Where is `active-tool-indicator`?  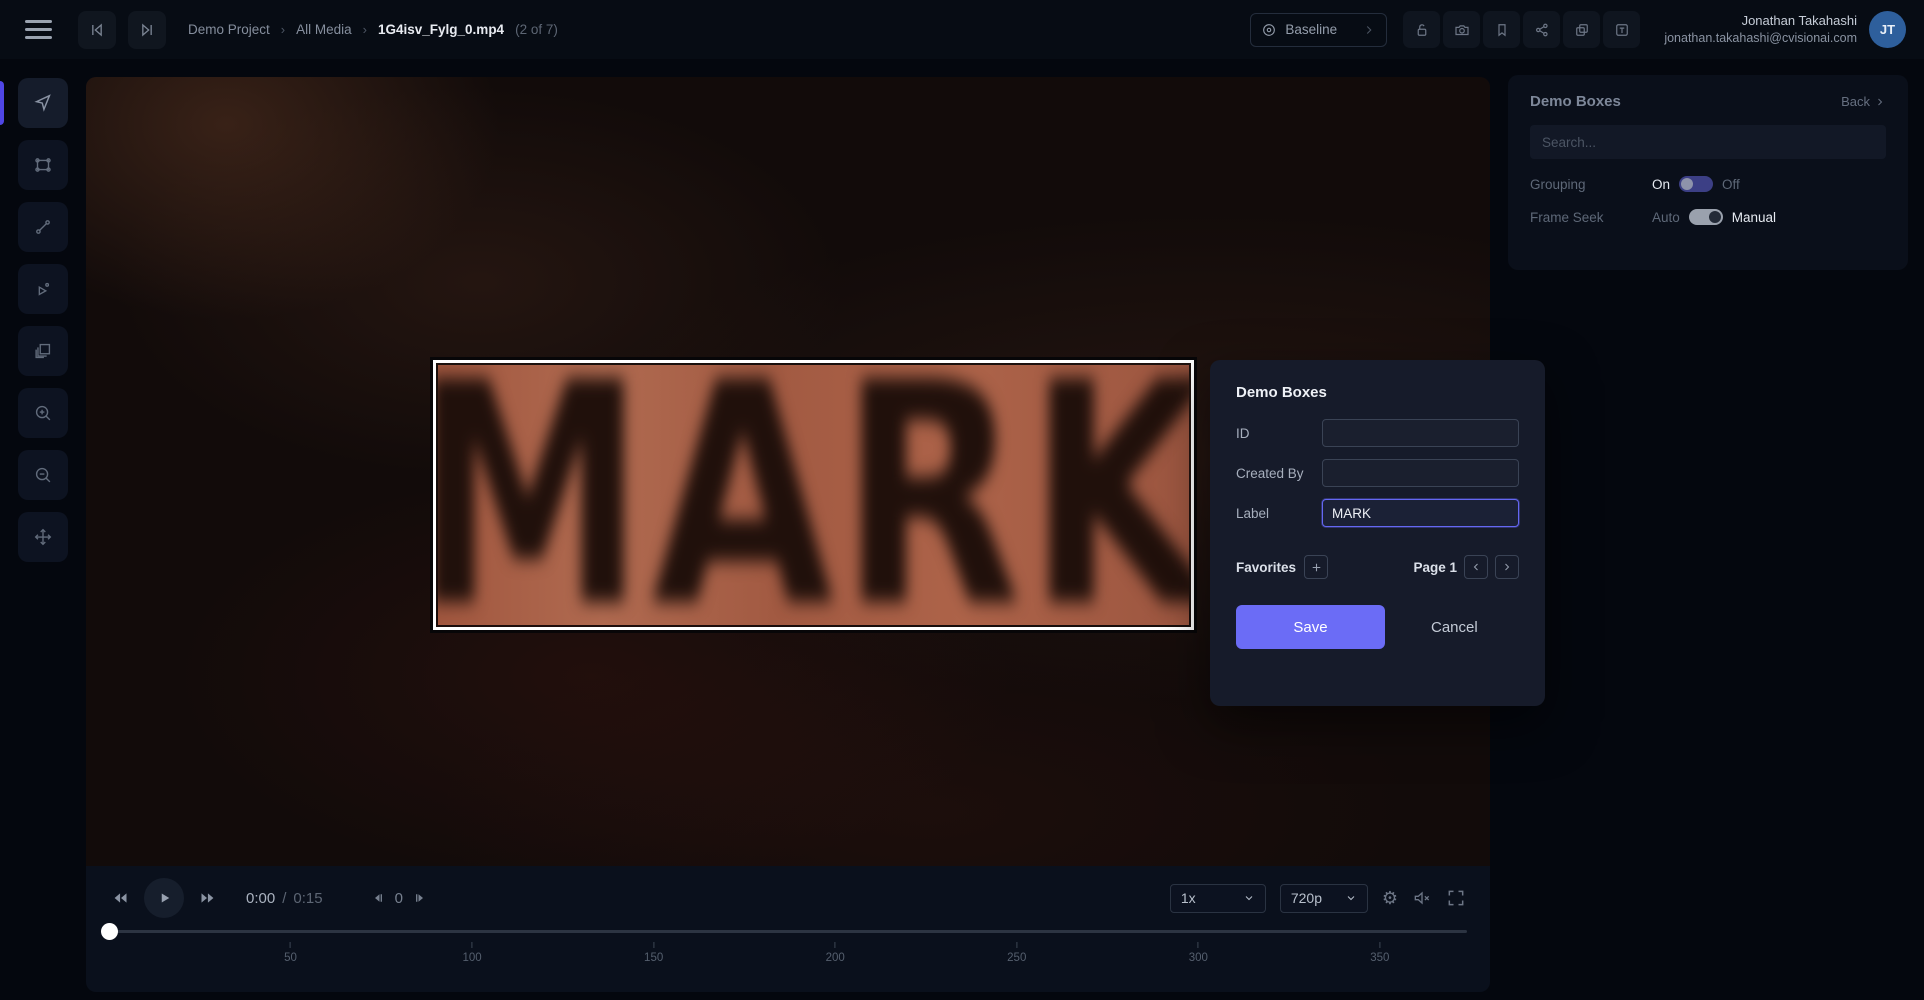
active-tool-indicator is located at coordinates (2, 103).